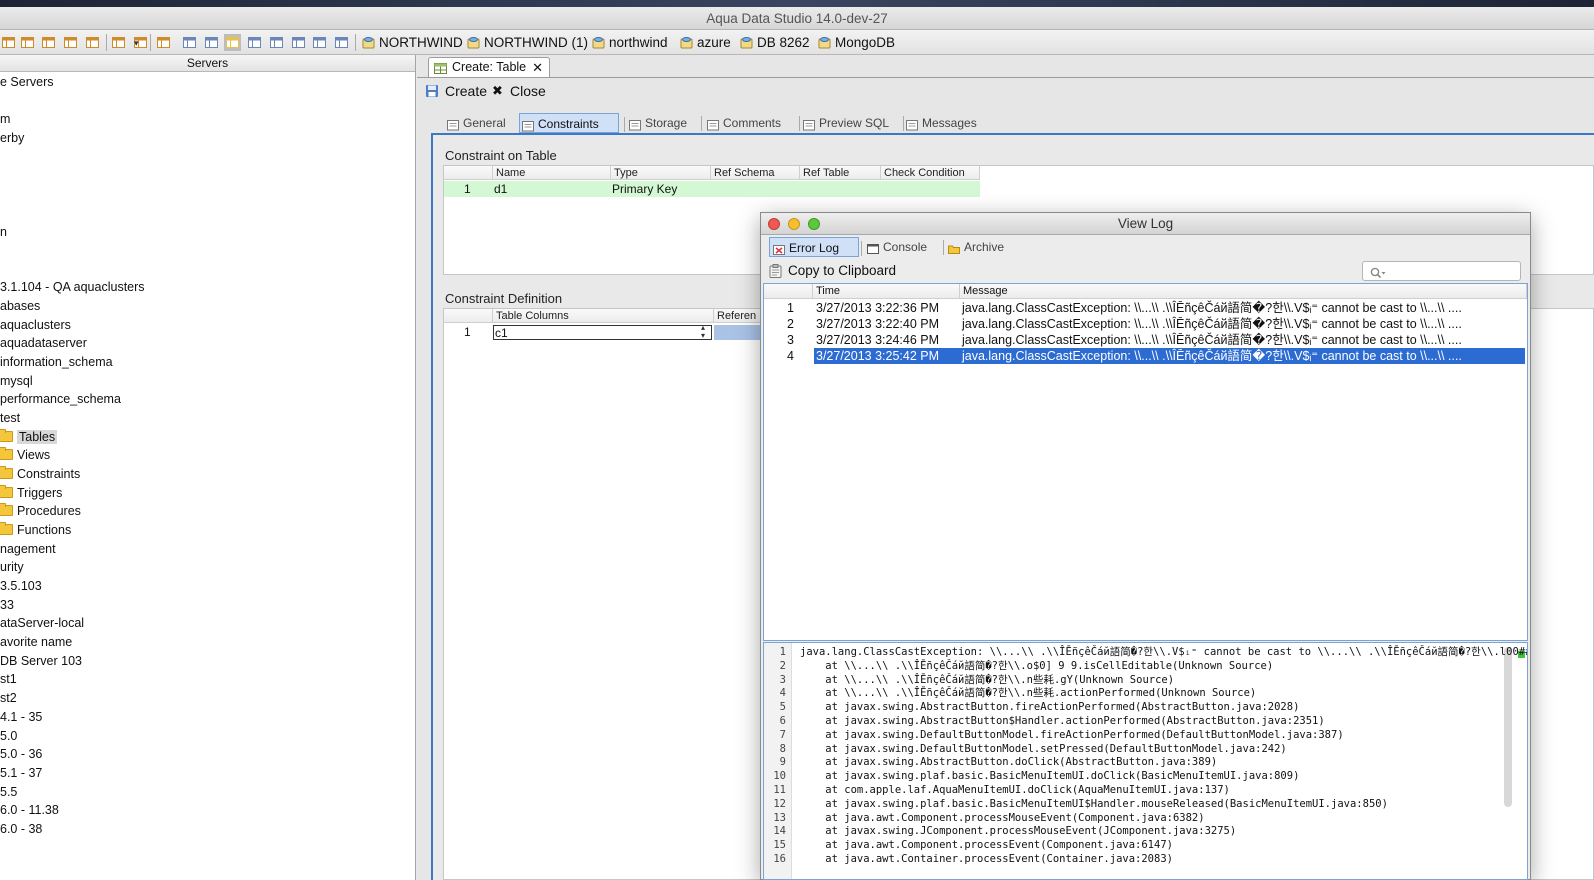  Describe the element at coordinates (12, 567) in the screenshot. I see `tree-item: urity` at that location.